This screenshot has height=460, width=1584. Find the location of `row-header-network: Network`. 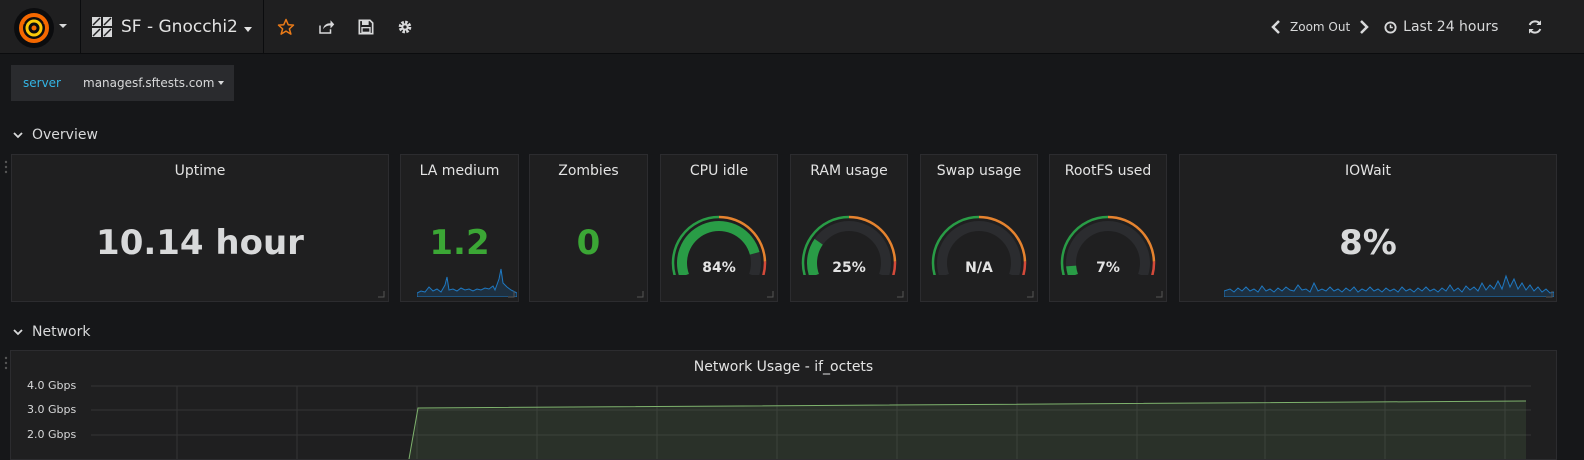

row-header-network: Network is located at coordinates (51, 332).